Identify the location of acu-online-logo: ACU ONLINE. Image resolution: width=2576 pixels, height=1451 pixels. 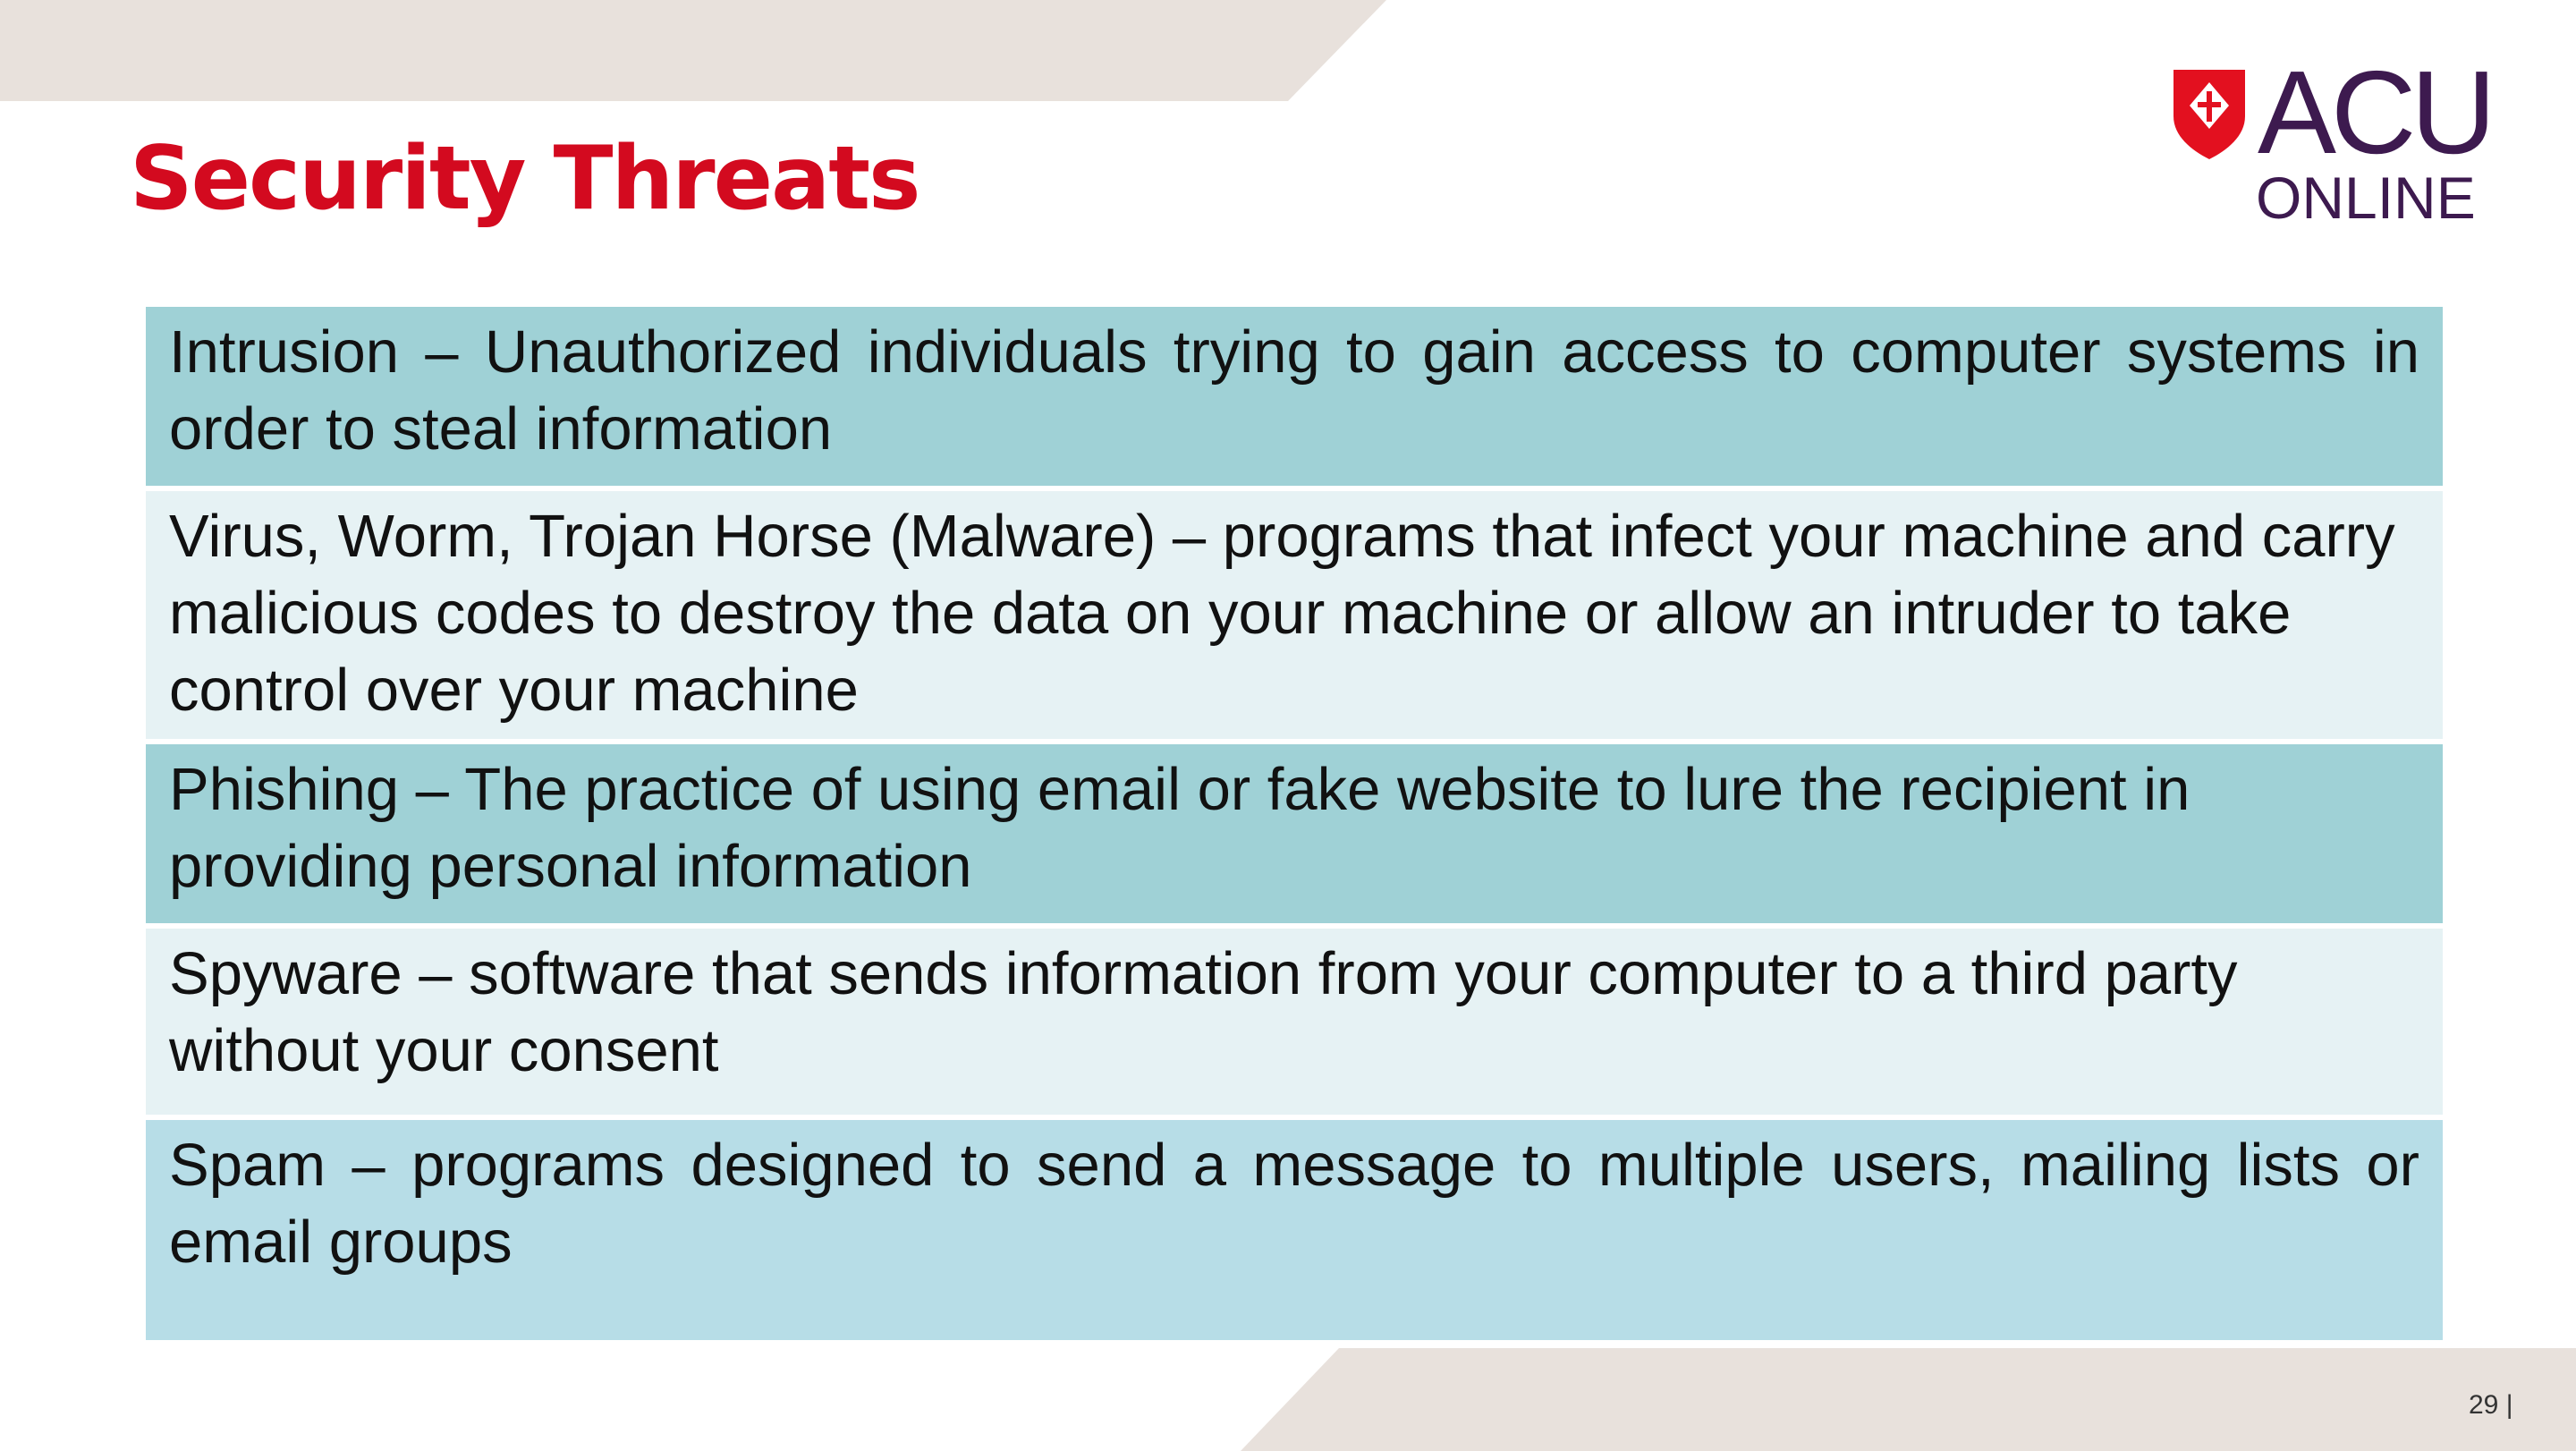
(2334, 143).